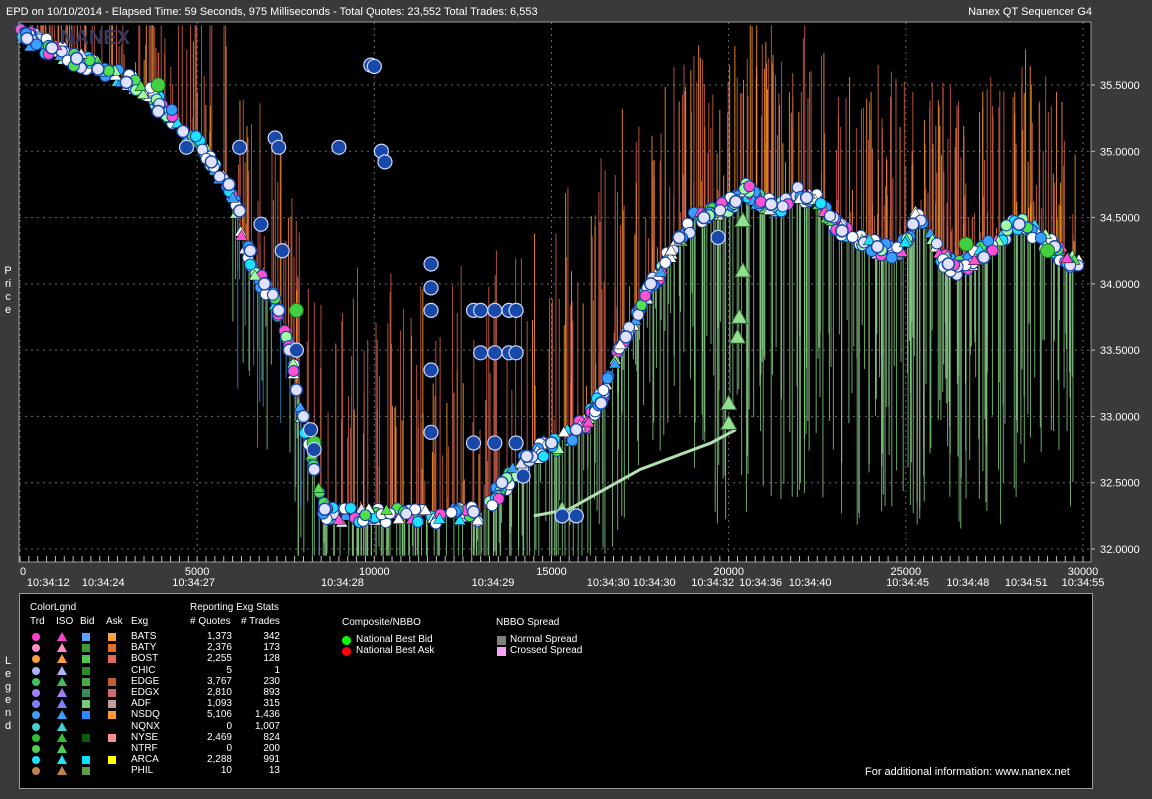 The image size is (1152, 799). What do you see at coordinates (65, 621) in the screenshot?
I see `col-iso: ISO` at bounding box center [65, 621].